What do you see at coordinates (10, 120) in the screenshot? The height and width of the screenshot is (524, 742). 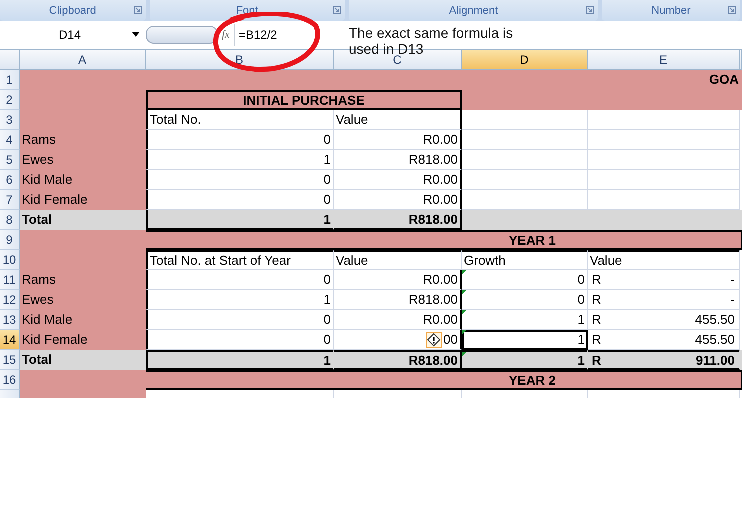 I see `row-header: 3` at bounding box center [10, 120].